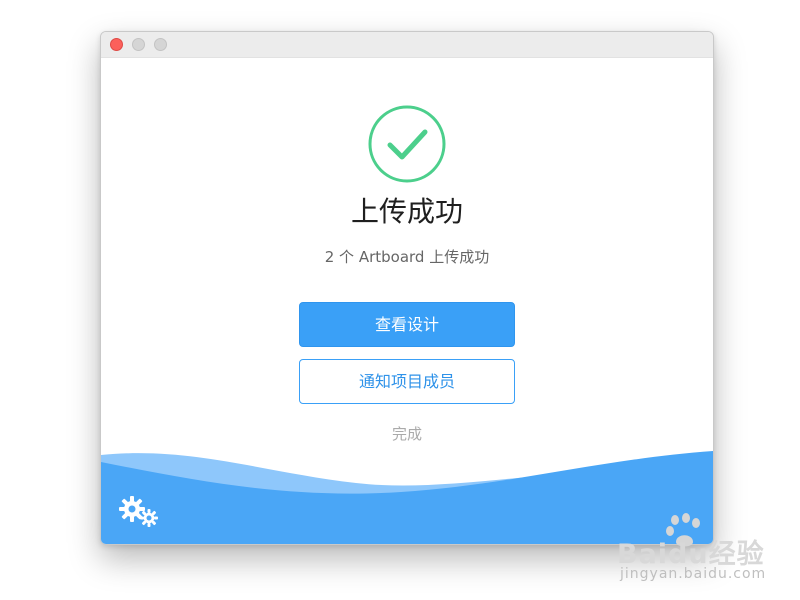 The height and width of the screenshot is (600, 800). I want to click on status-subtitle: 2 个 Artboard 上传成功, so click(407, 257).